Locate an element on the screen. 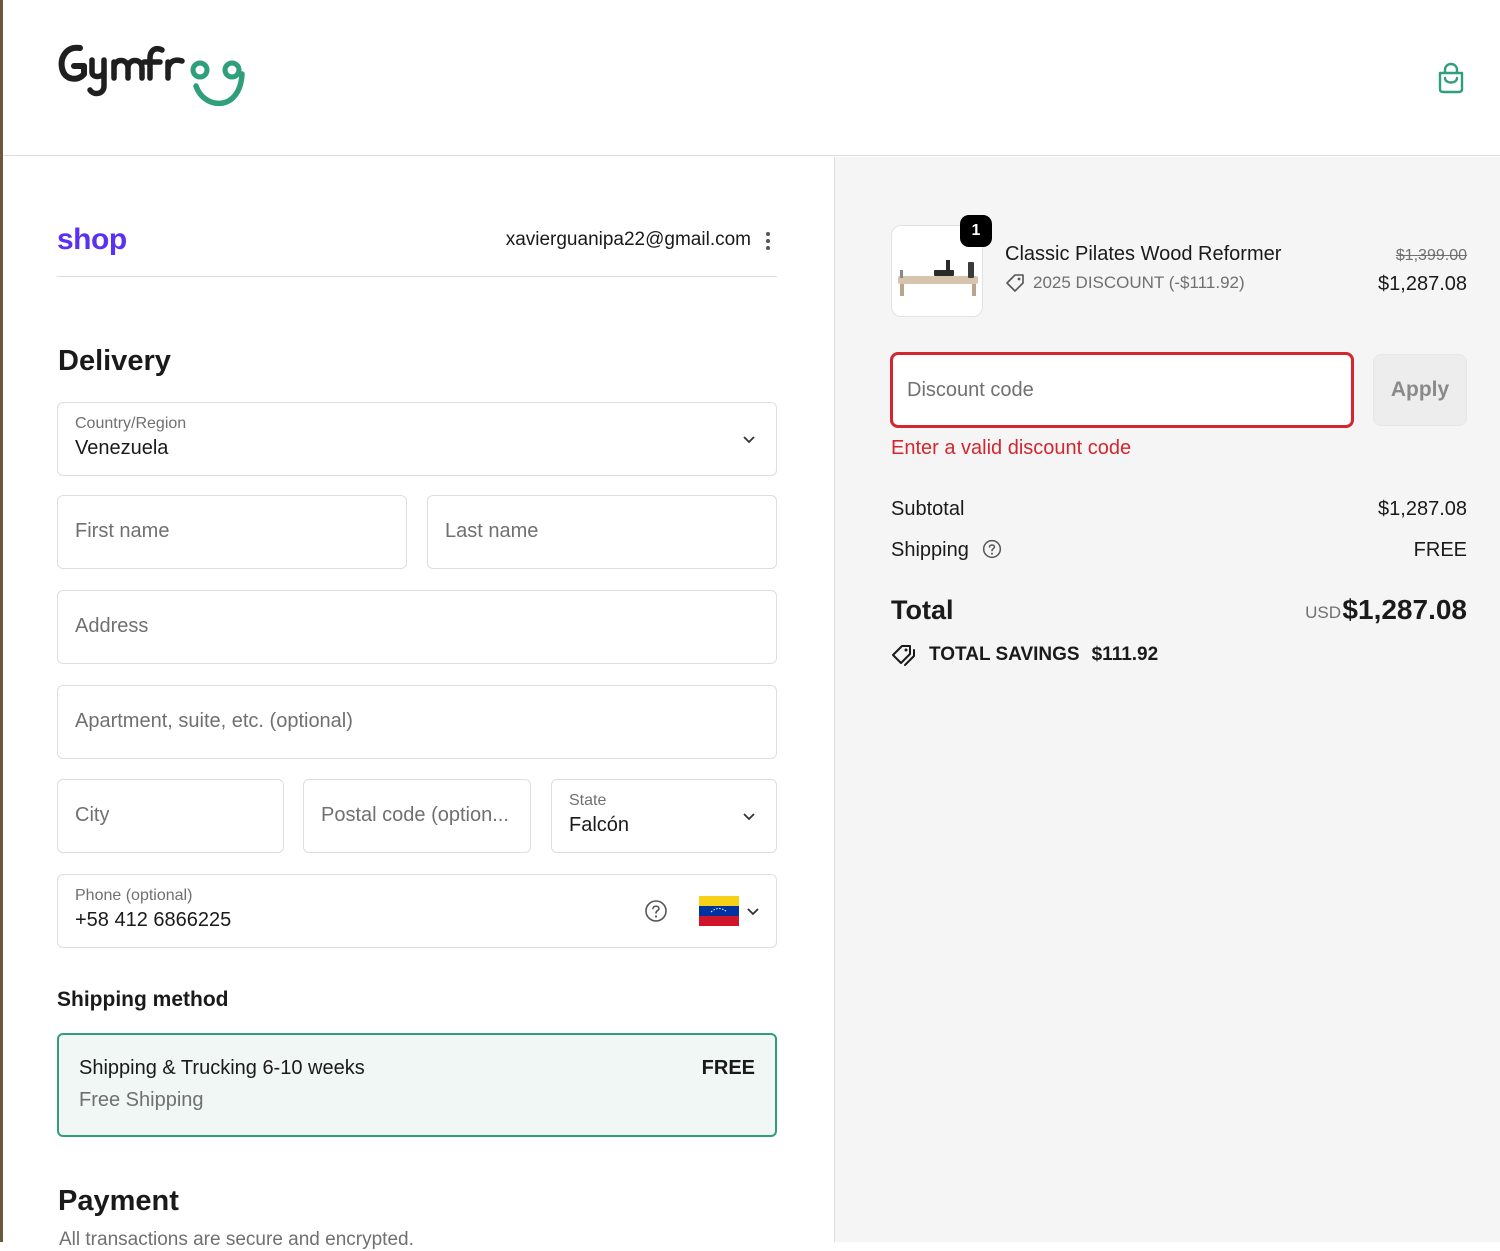  phone-label: Phone (optional) is located at coordinates (134, 895).